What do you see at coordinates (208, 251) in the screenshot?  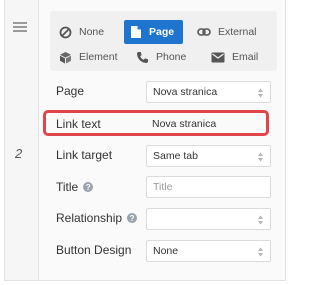 I see `button-design-select: None` at bounding box center [208, 251].